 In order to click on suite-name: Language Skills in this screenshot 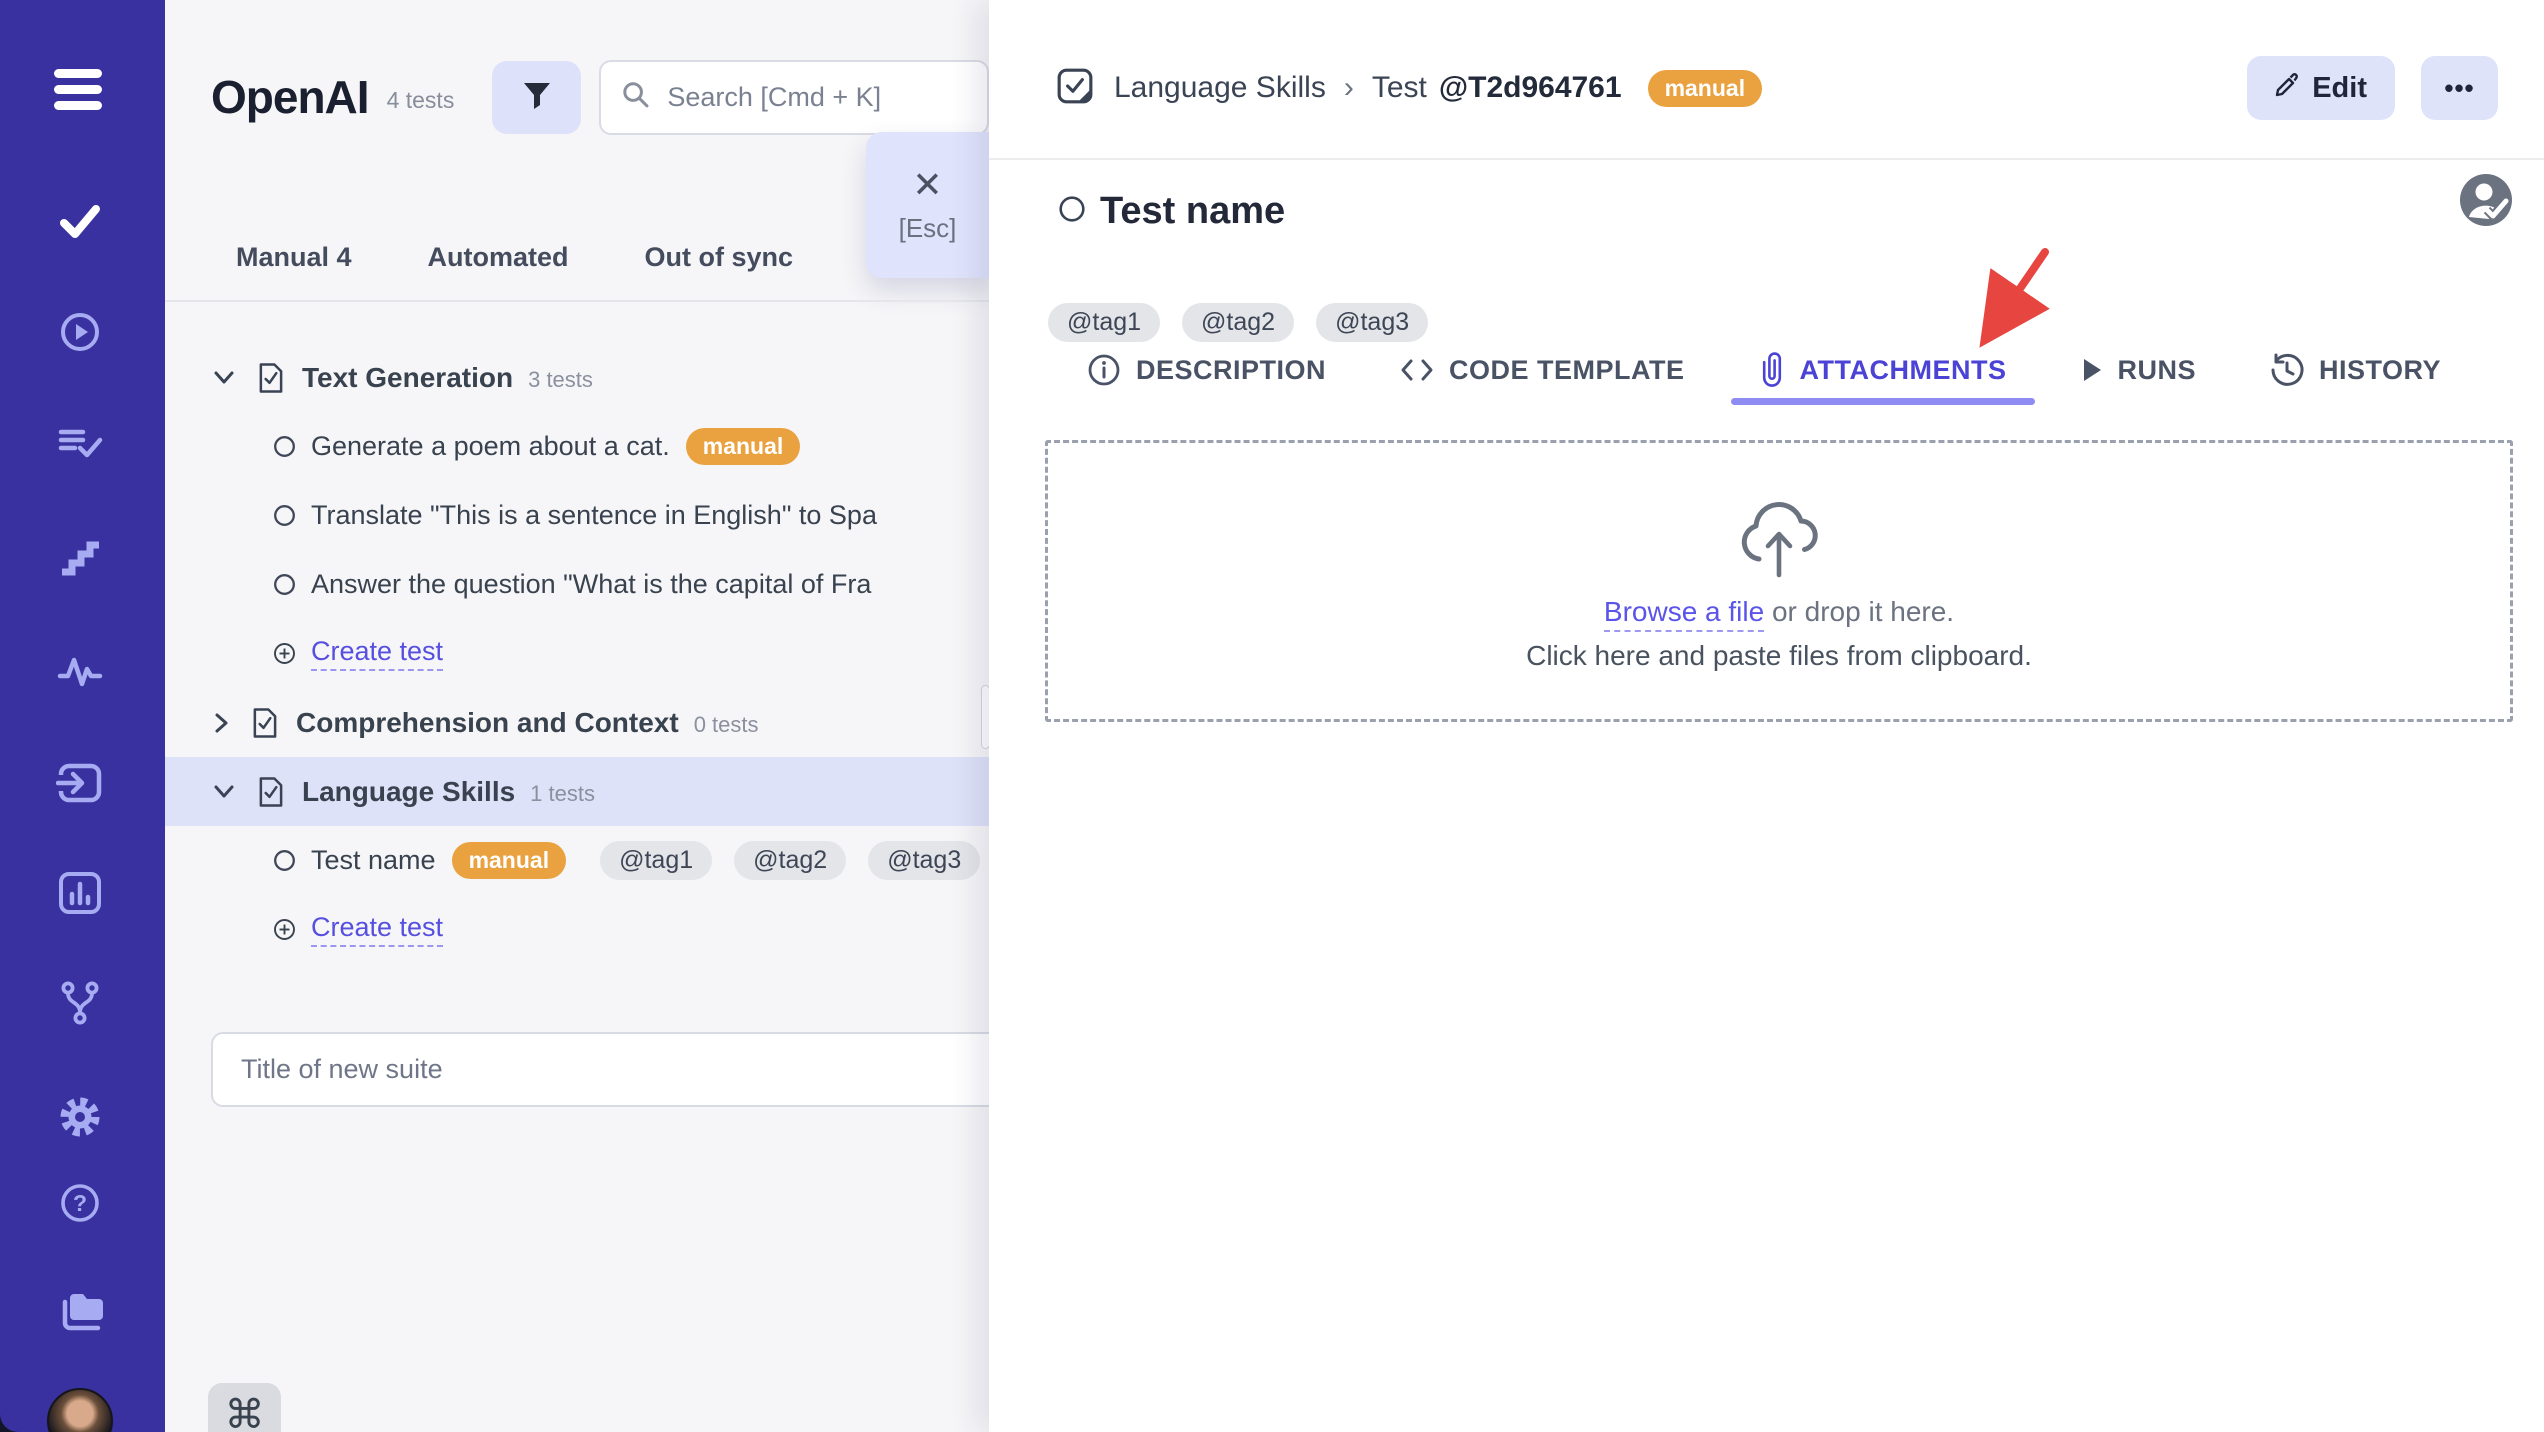, I will do `click(408, 792)`.